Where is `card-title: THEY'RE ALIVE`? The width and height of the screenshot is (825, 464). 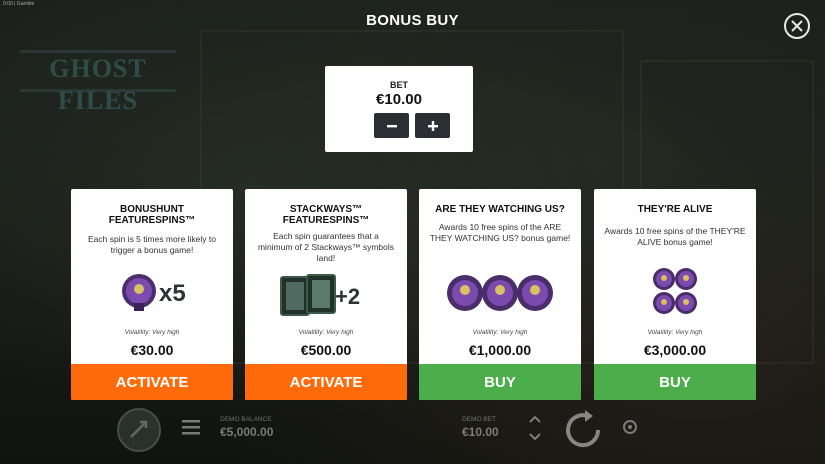 card-title: THEY'RE ALIVE is located at coordinates (675, 209).